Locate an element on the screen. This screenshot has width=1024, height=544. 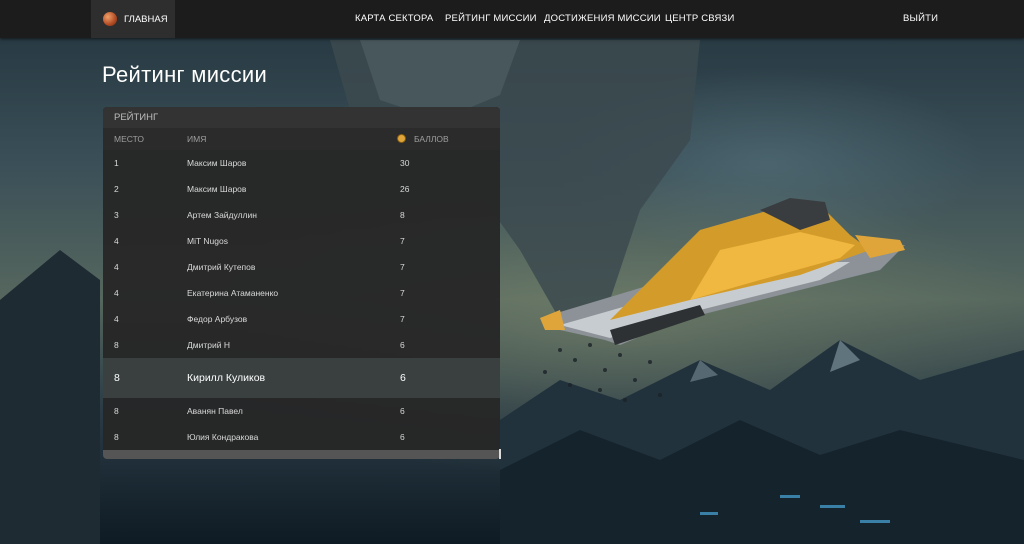
cell-place: 3 is located at coordinates (116, 215).